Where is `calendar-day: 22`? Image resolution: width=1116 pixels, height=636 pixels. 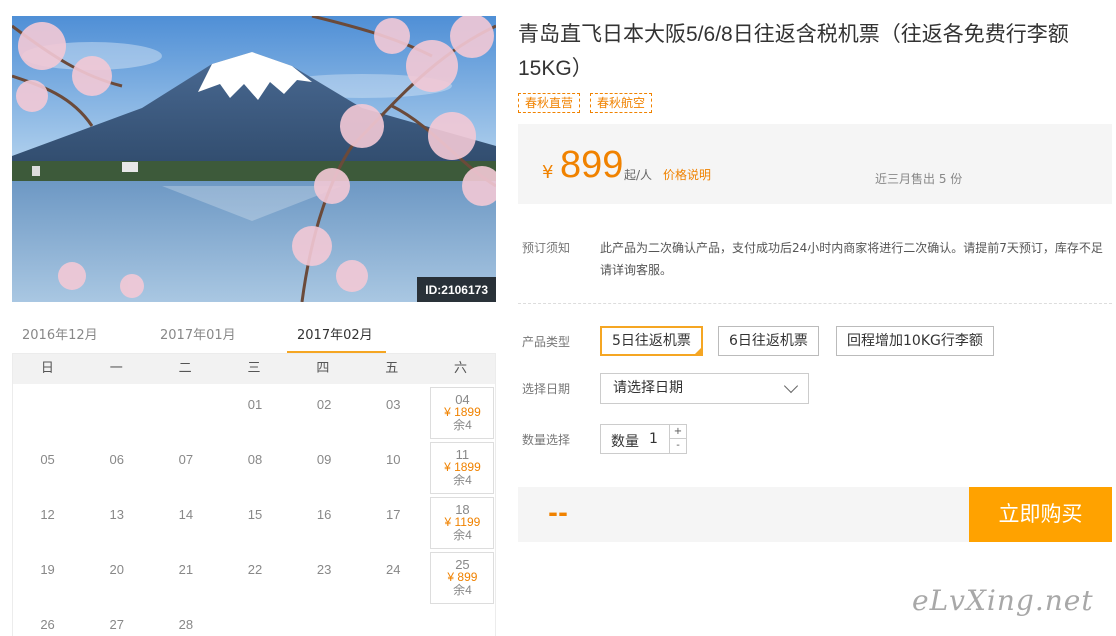
calendar-day: 22 is located at coordinates (255, 578).